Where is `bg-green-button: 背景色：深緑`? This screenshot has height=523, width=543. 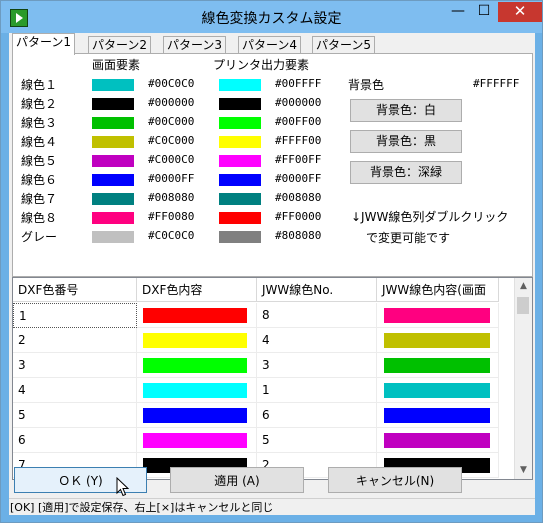 bg-green-button: 背景色：深緑 is located at coordinates (406, 172).